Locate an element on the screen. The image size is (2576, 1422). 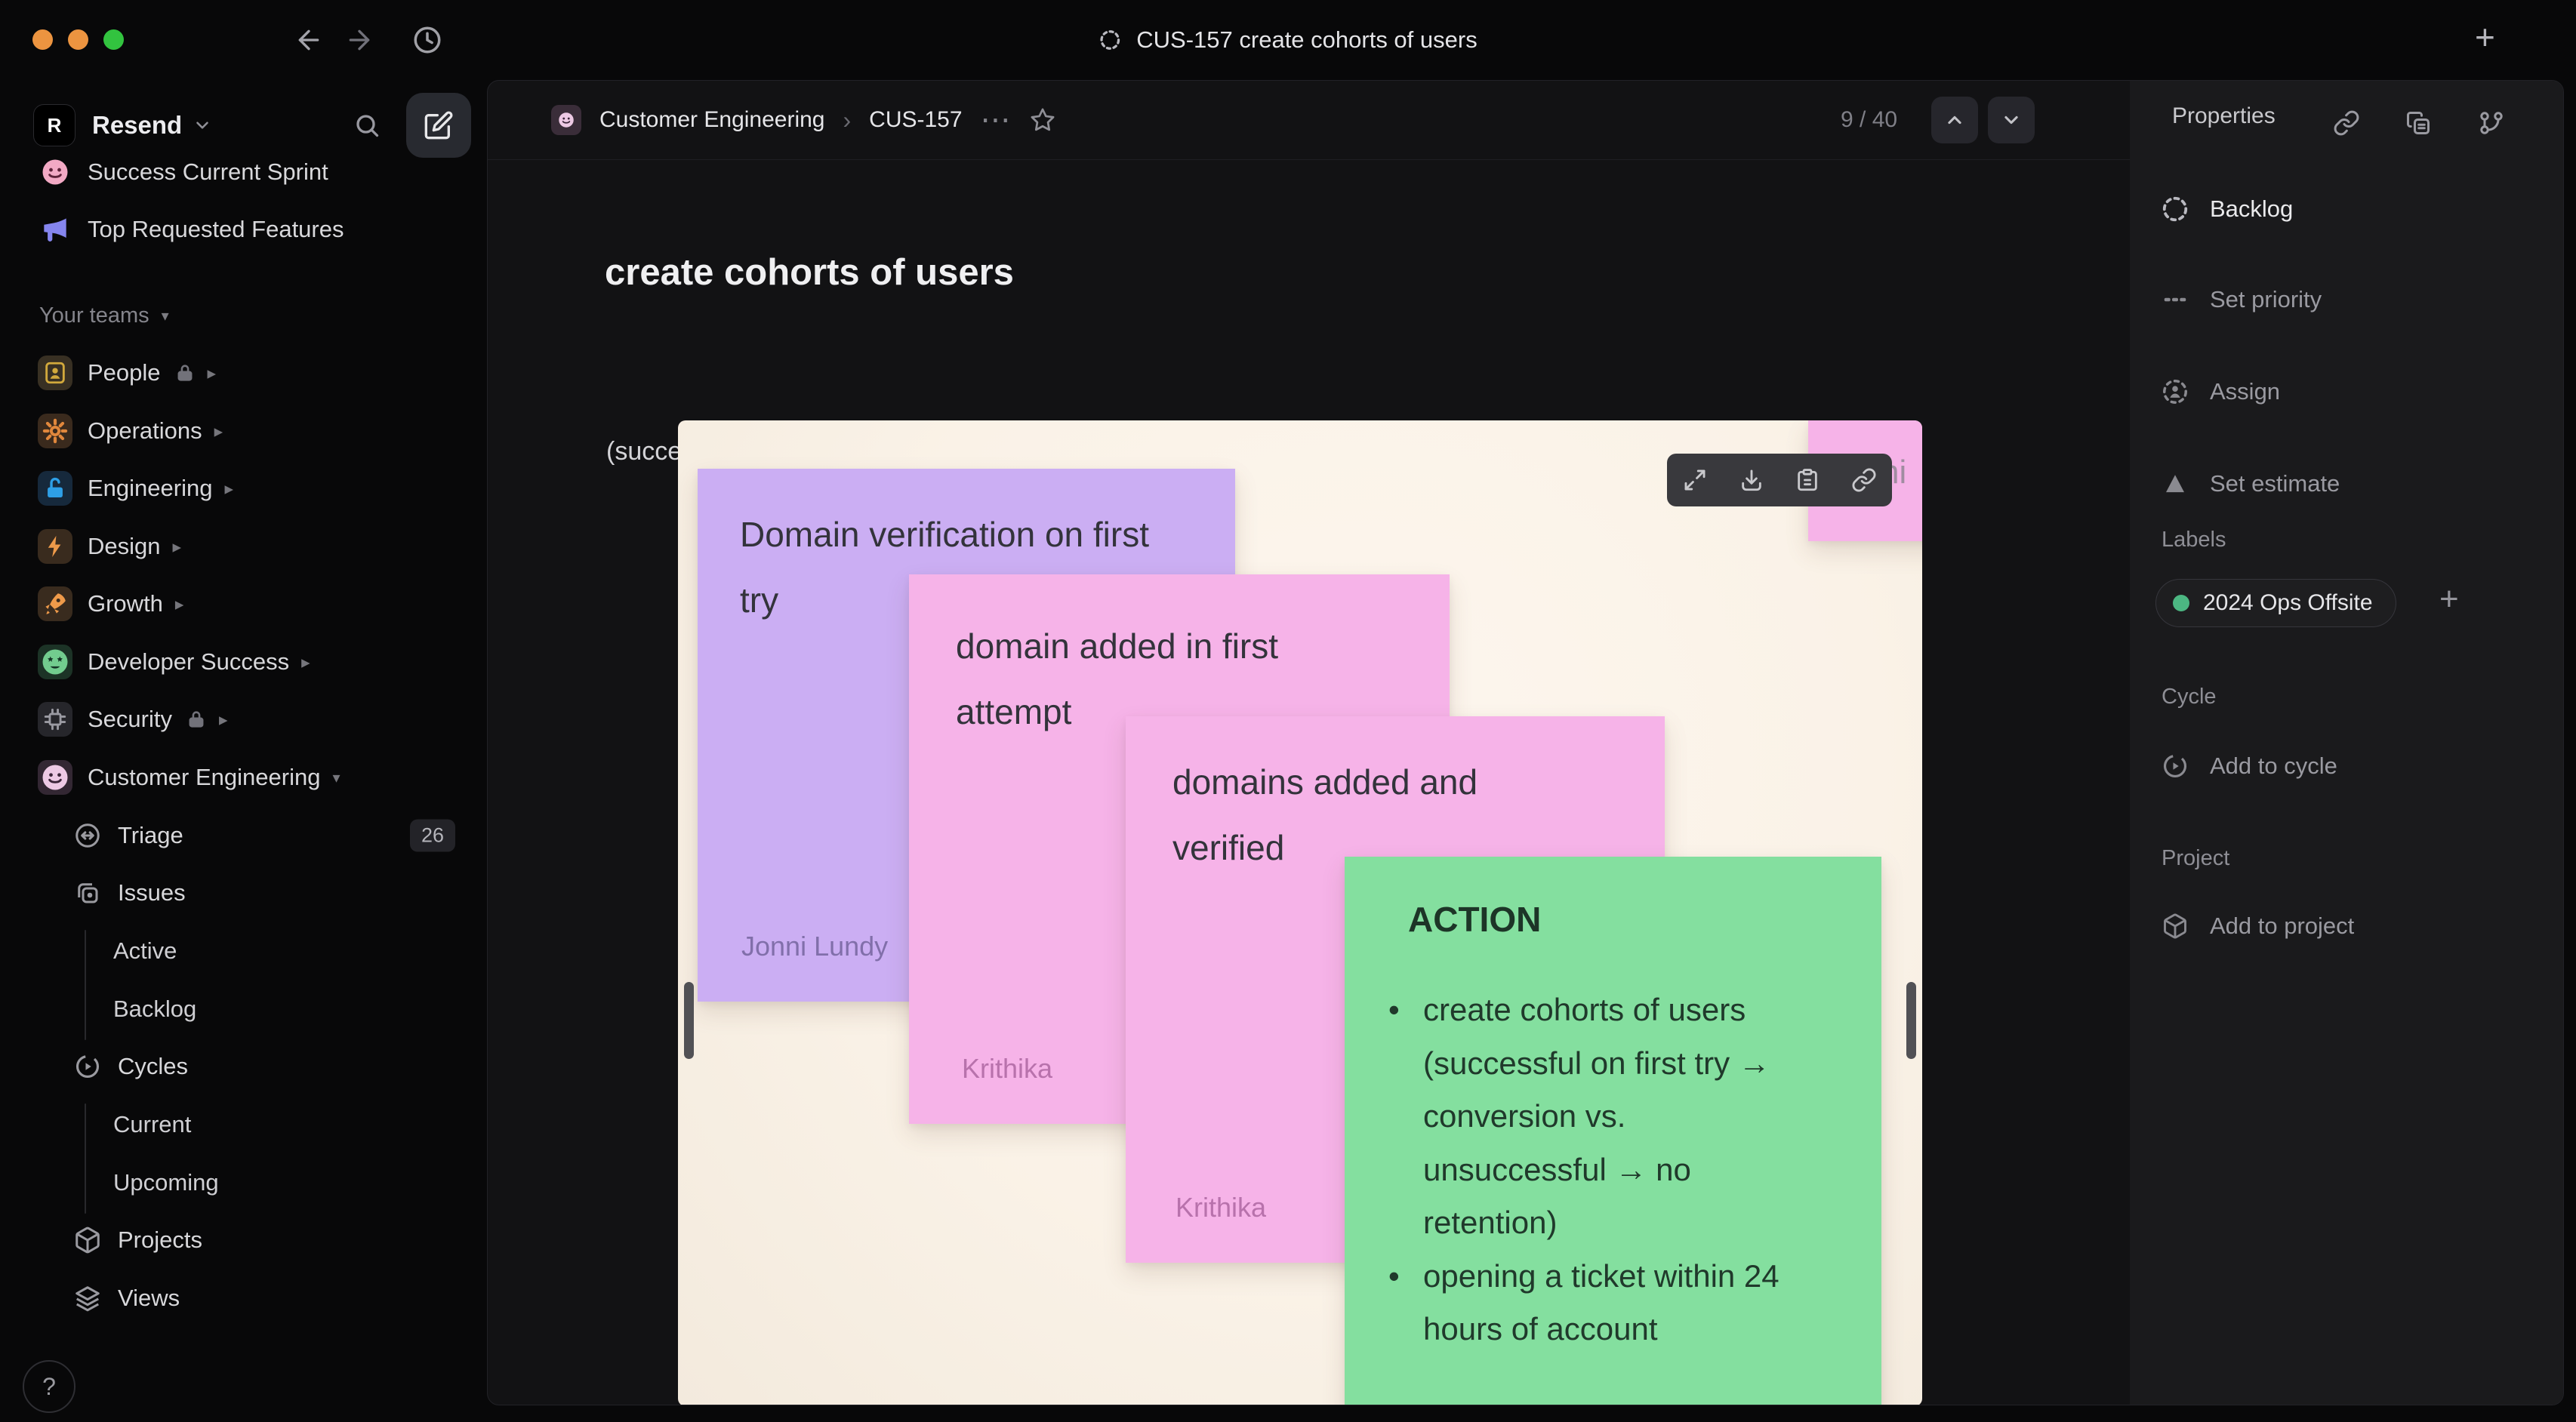
sidebar-item-triage: Triage 26 is located at coordinates (243, 836).